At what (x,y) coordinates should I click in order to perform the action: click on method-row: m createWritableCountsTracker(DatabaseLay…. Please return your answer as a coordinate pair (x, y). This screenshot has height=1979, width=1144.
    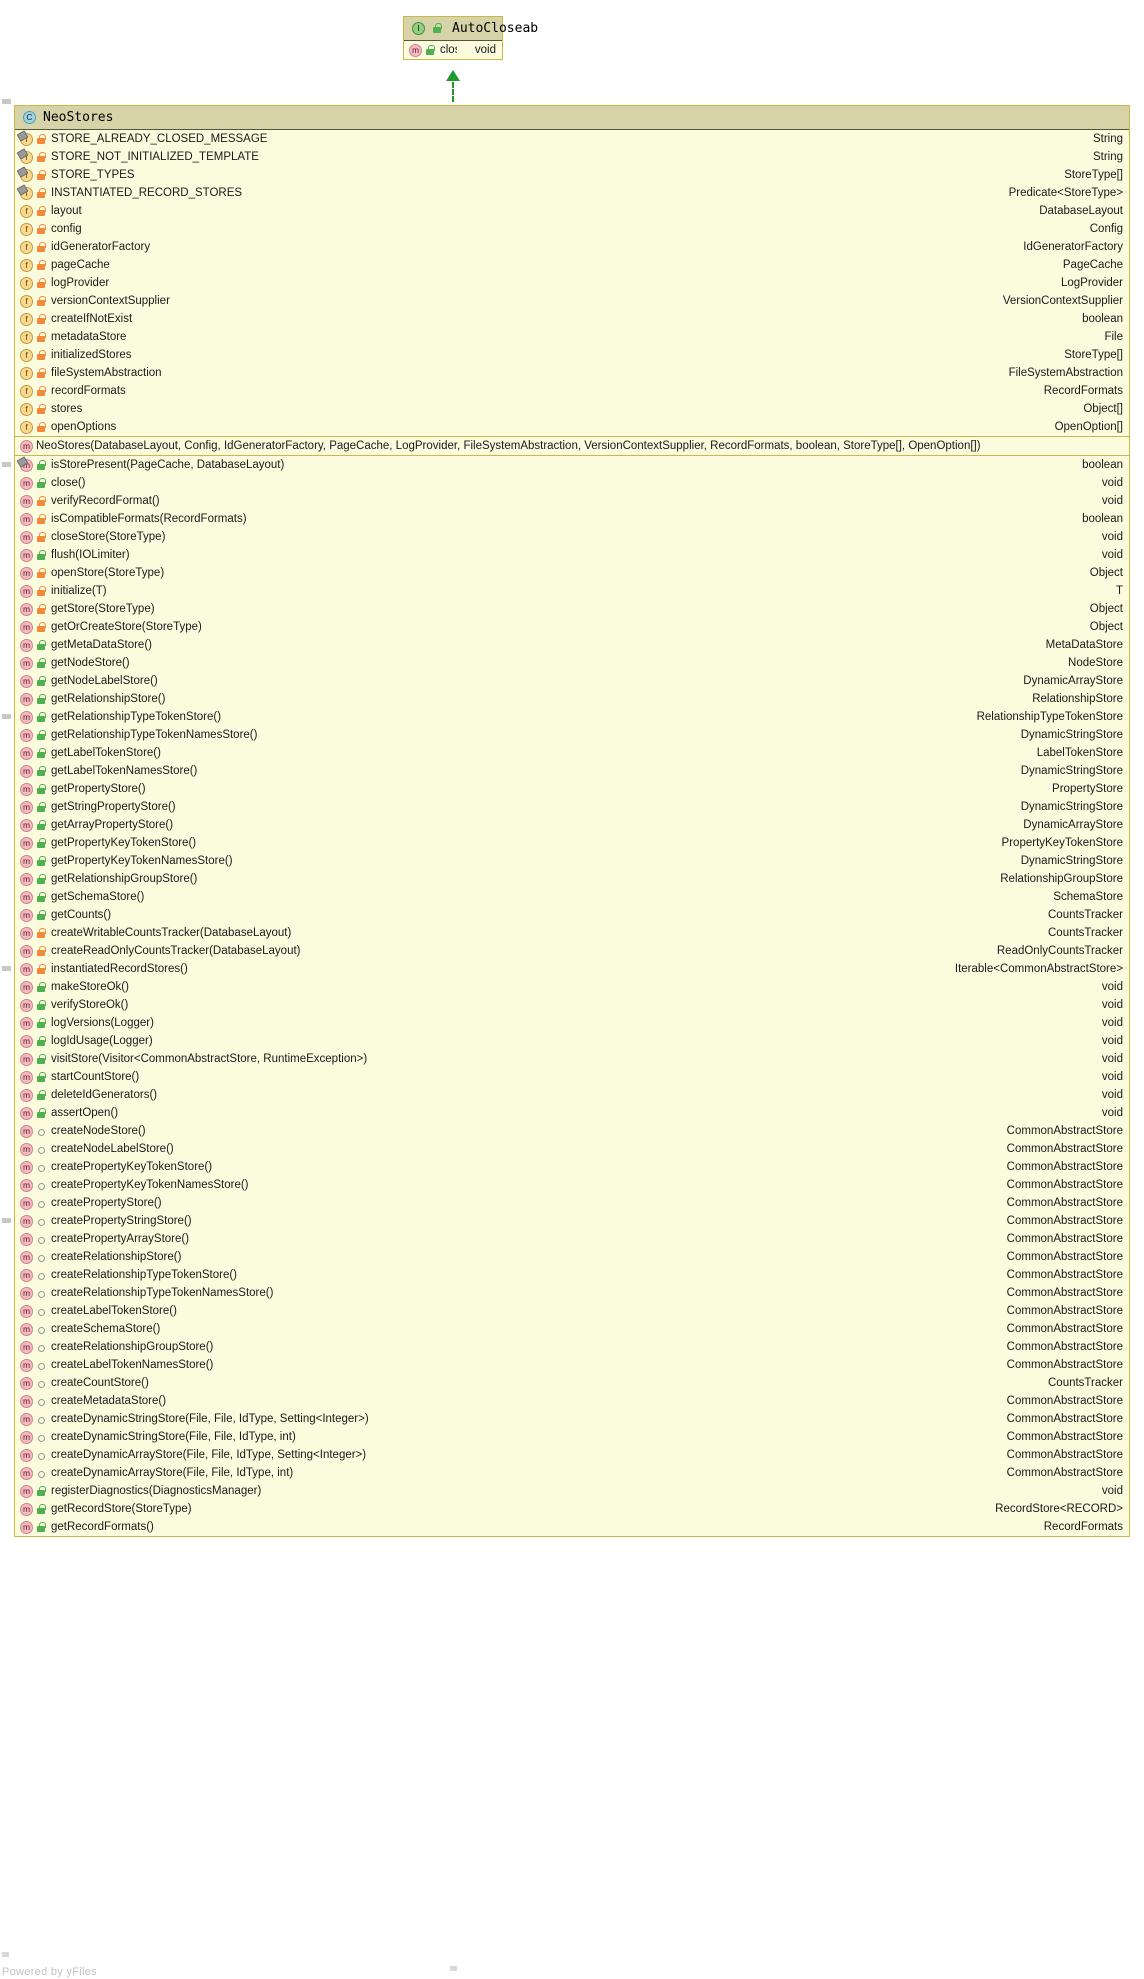
    Looking at the image, I should click on (572, 933).